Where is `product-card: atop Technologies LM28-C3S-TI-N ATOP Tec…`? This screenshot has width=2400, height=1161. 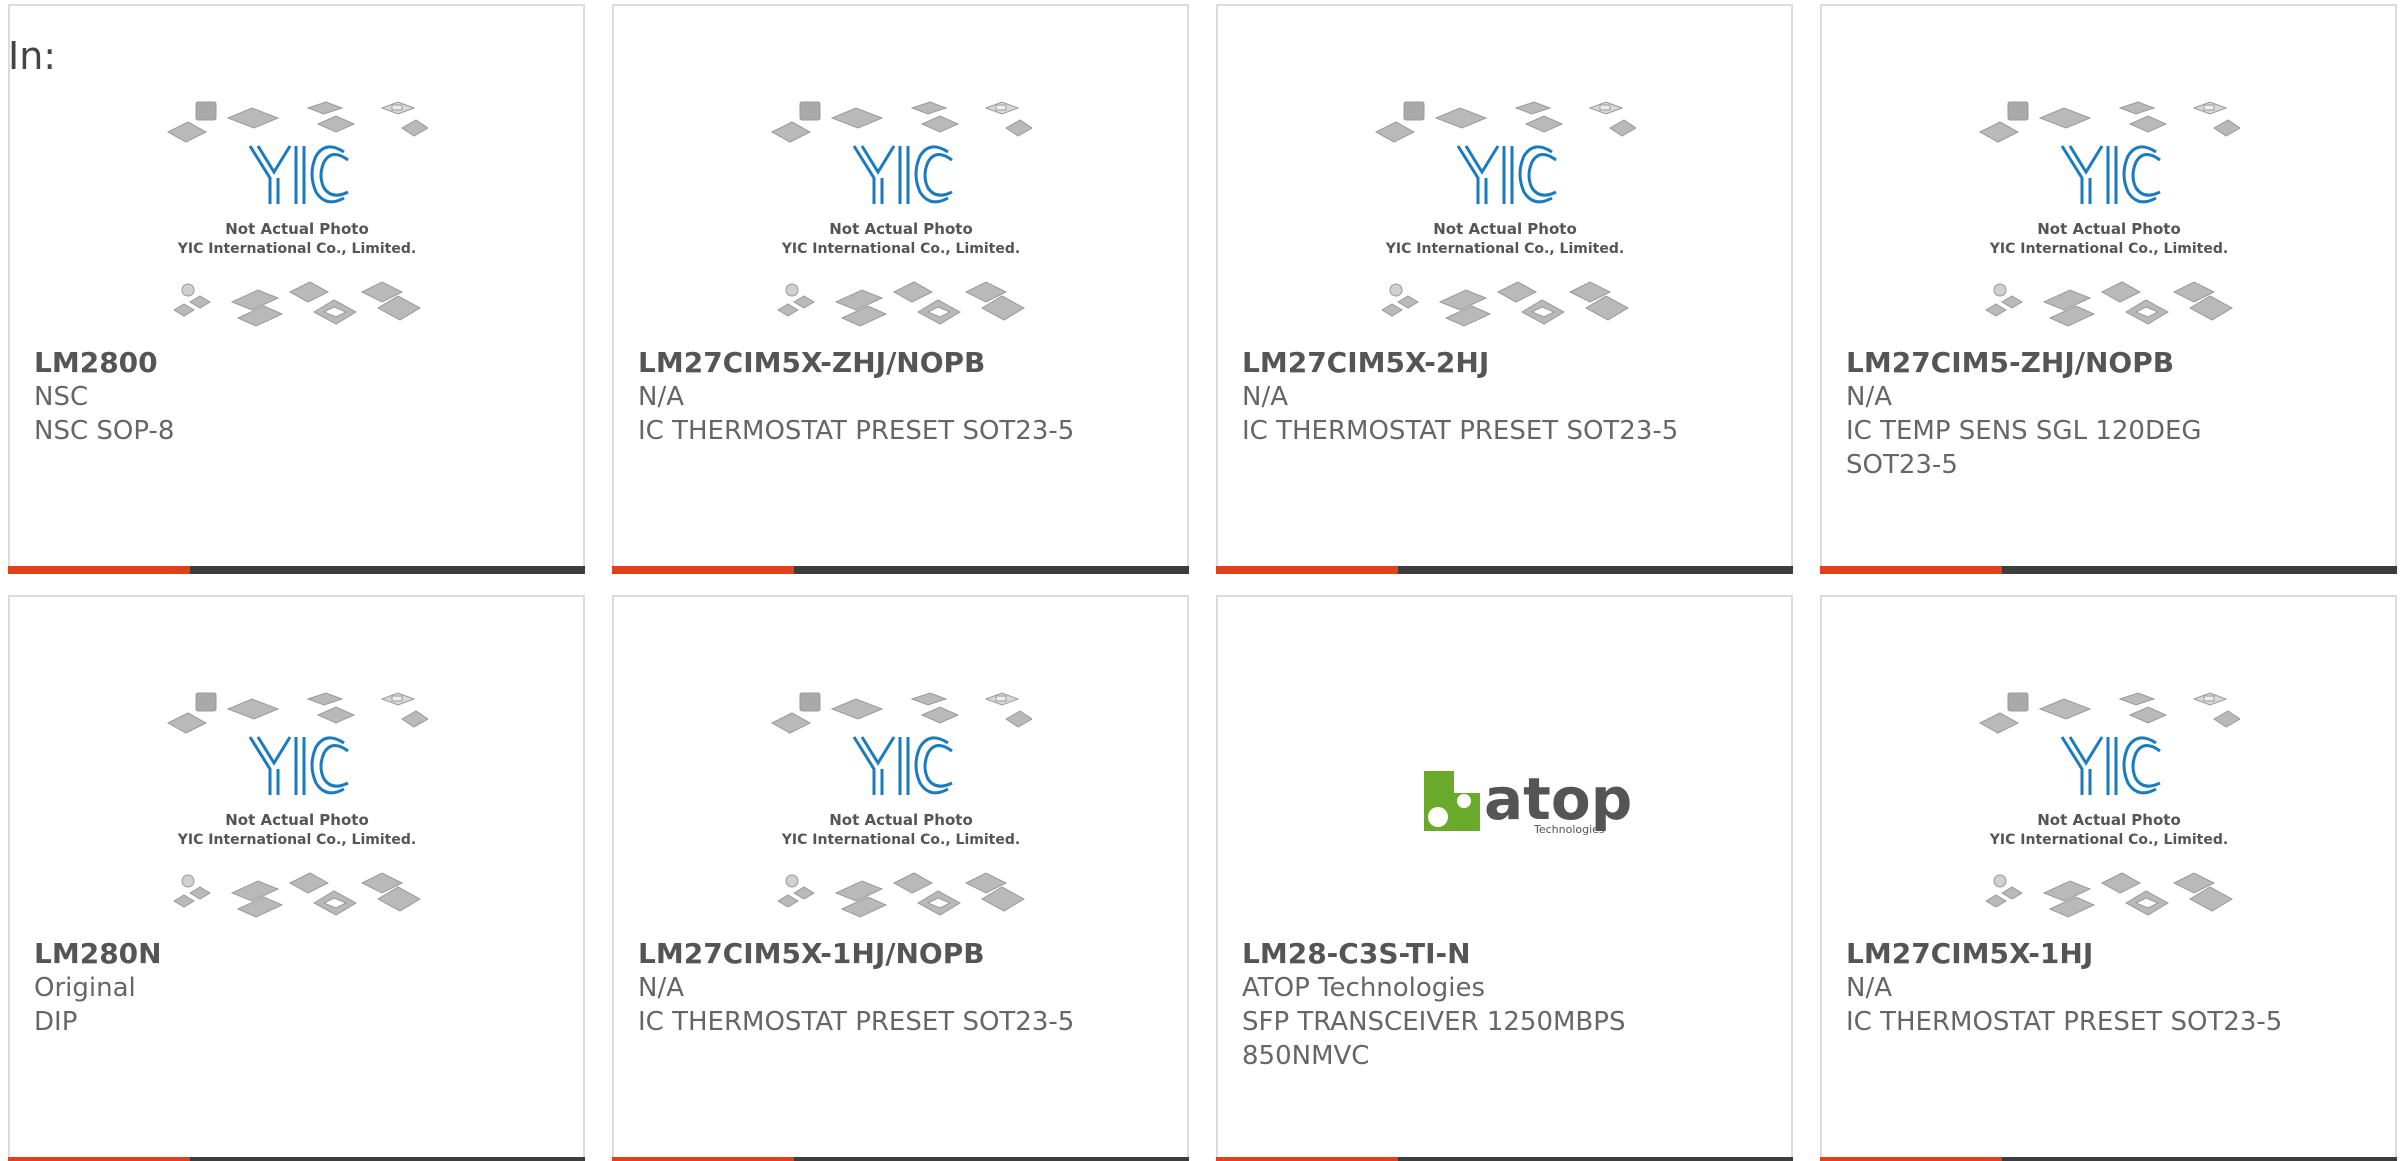
product-card: atop Technologies LM28-C3S-TI-N ATOP Tec… is located at coordinates (1504, 878).